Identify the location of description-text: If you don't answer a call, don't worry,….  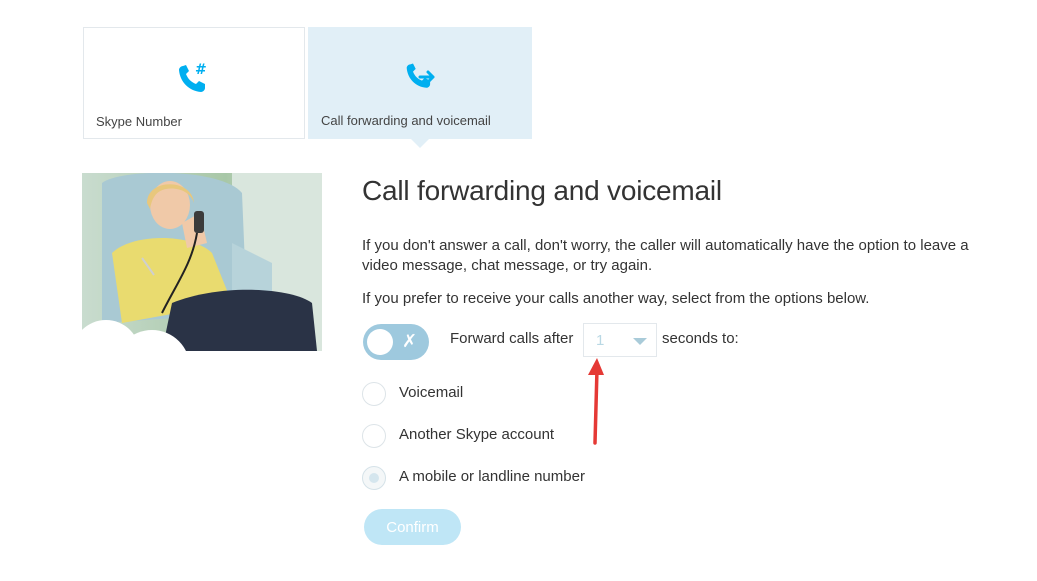
(665, 255).